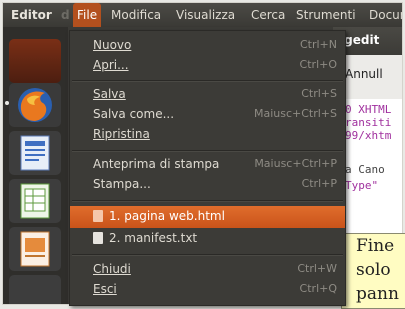  I want to click on app-title: Editor, so click(31, 15).